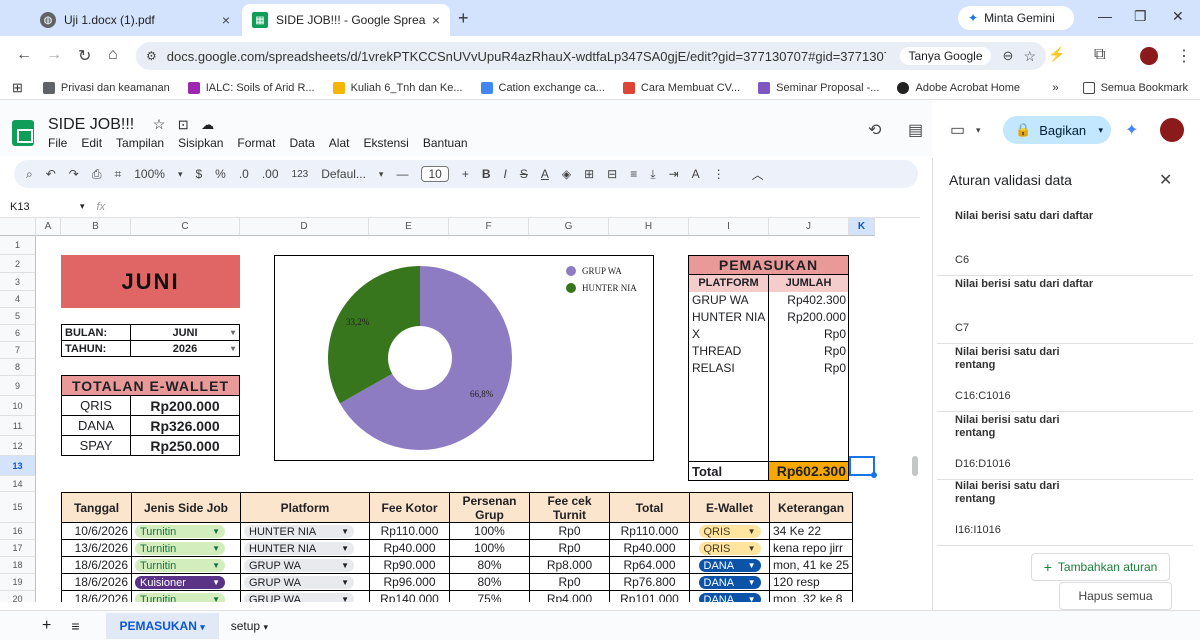 This screenshot has height=640, width=1200. What do you see at coordinates (1057, 130) in the screenshot?
I see `share-button: 🔒 Bagikan ▾` at bounding box center [1057, 130].